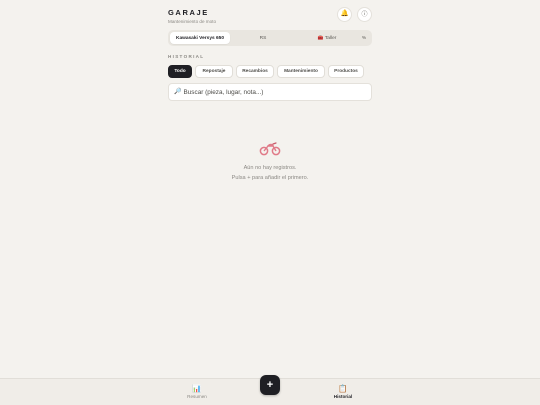  I want to click on segment-bike: Kawasaki Versys 650, so click(200, 38).